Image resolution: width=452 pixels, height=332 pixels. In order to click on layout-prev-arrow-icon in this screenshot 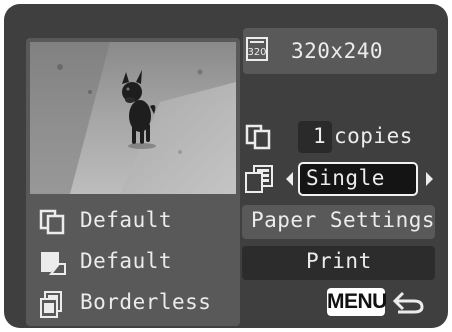, I will do `click(289, 179)`.